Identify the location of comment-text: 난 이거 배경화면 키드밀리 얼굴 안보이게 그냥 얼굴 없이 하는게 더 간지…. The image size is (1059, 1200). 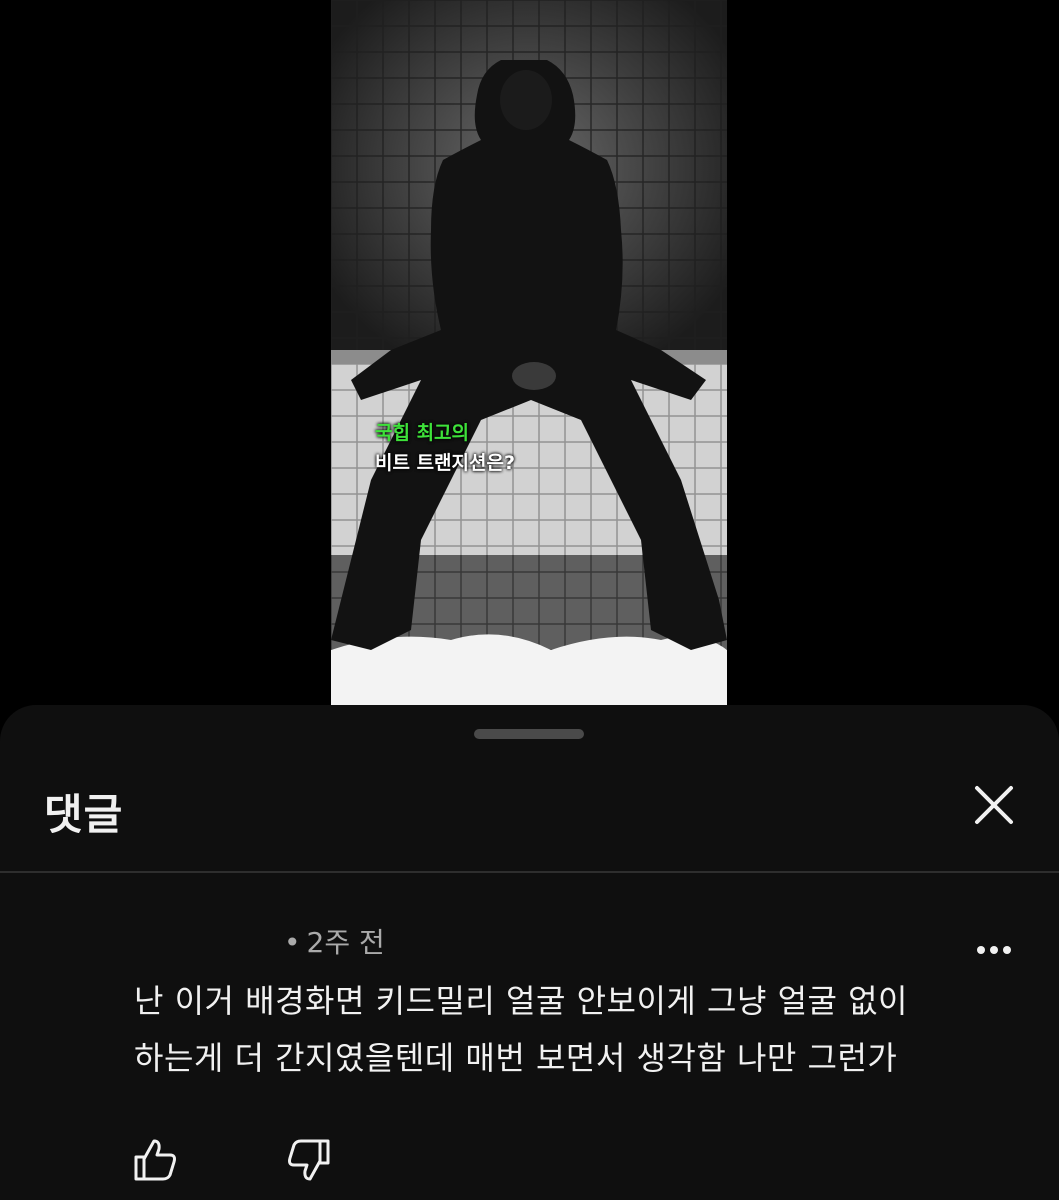
(574, 1030).